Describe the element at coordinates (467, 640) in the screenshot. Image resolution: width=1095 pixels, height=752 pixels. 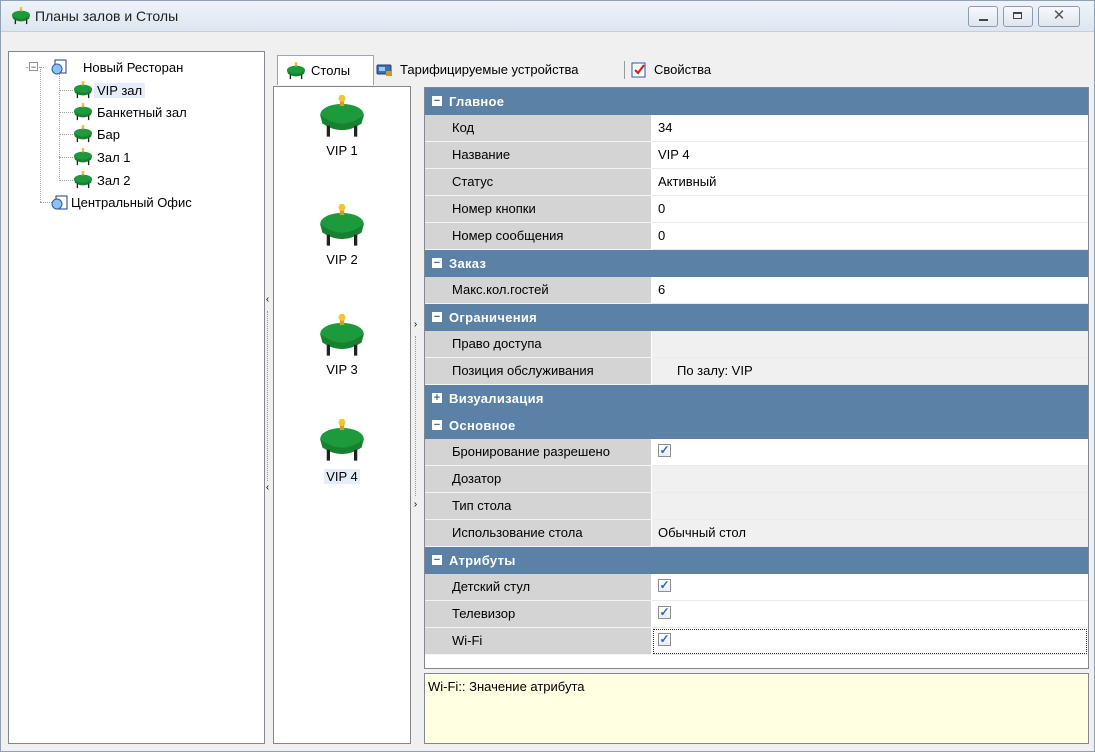
I see `property-name-text: Wi-Fi` at that location.